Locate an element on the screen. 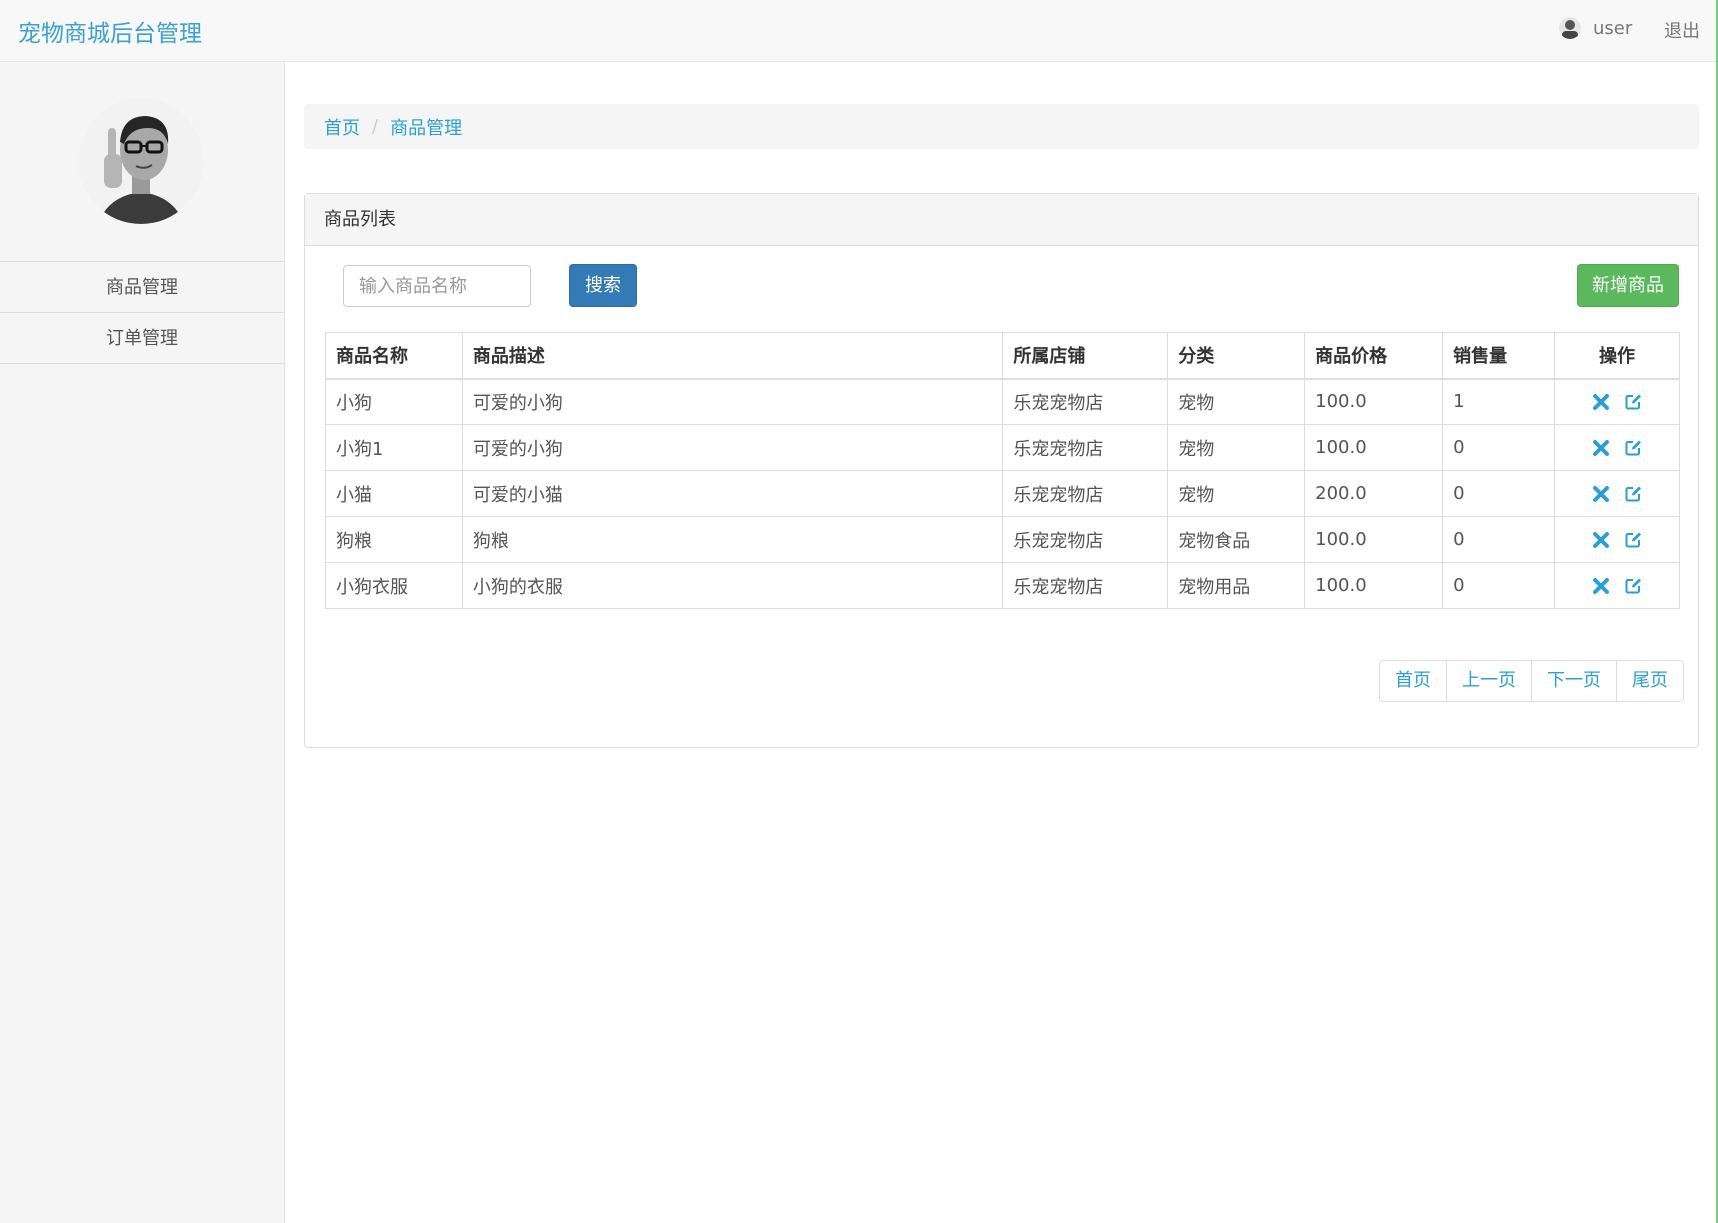  cell-name: 小狗衣服 is located at coordinates (394, 585).